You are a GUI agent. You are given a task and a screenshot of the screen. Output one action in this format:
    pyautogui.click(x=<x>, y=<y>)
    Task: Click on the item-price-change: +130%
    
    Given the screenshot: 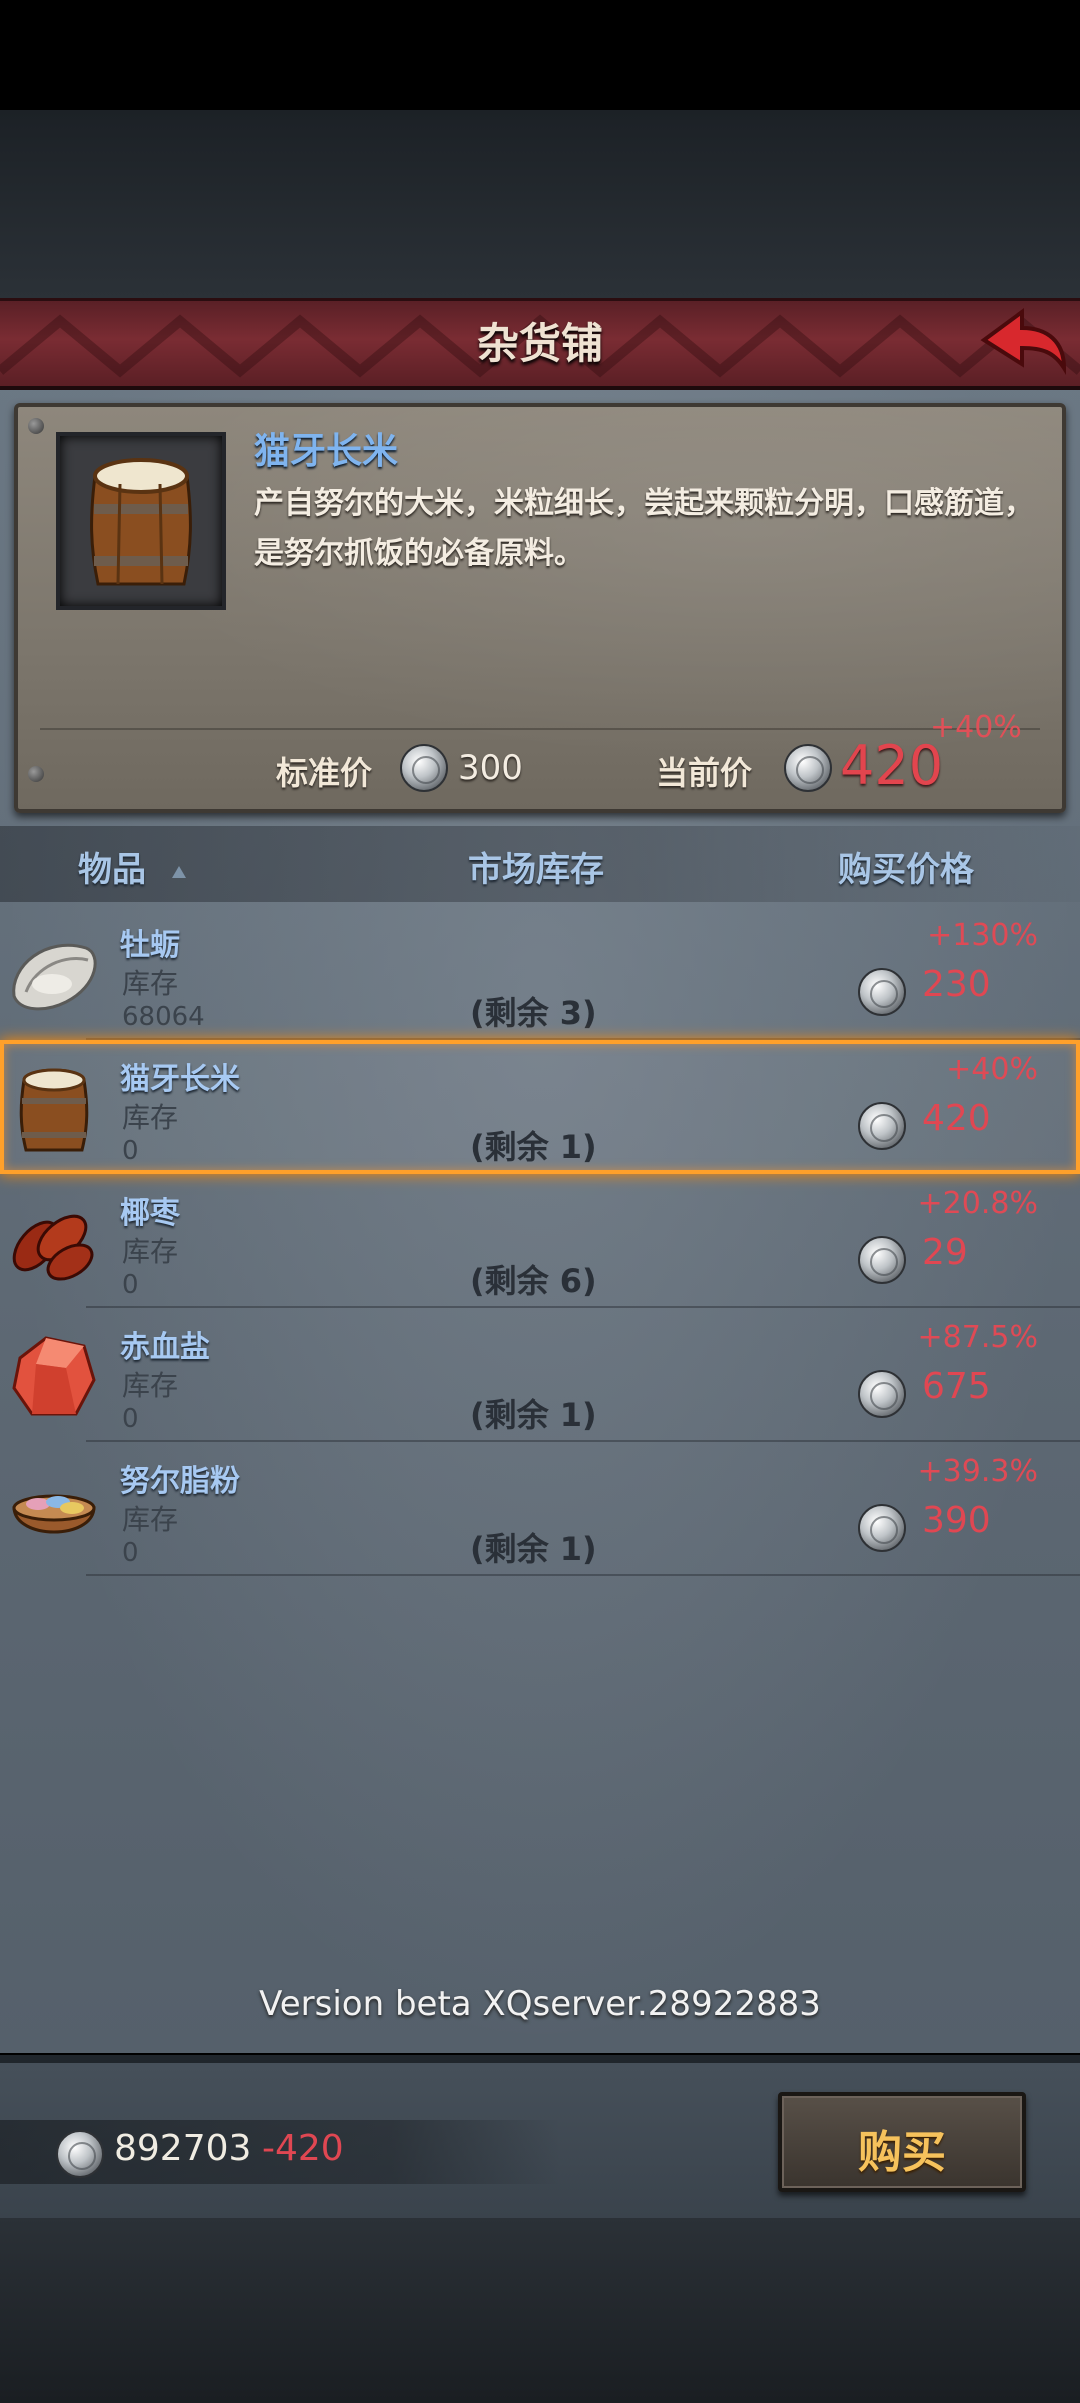 What is the action you would take?
    pyautogui.click(x=982, y=935)
    